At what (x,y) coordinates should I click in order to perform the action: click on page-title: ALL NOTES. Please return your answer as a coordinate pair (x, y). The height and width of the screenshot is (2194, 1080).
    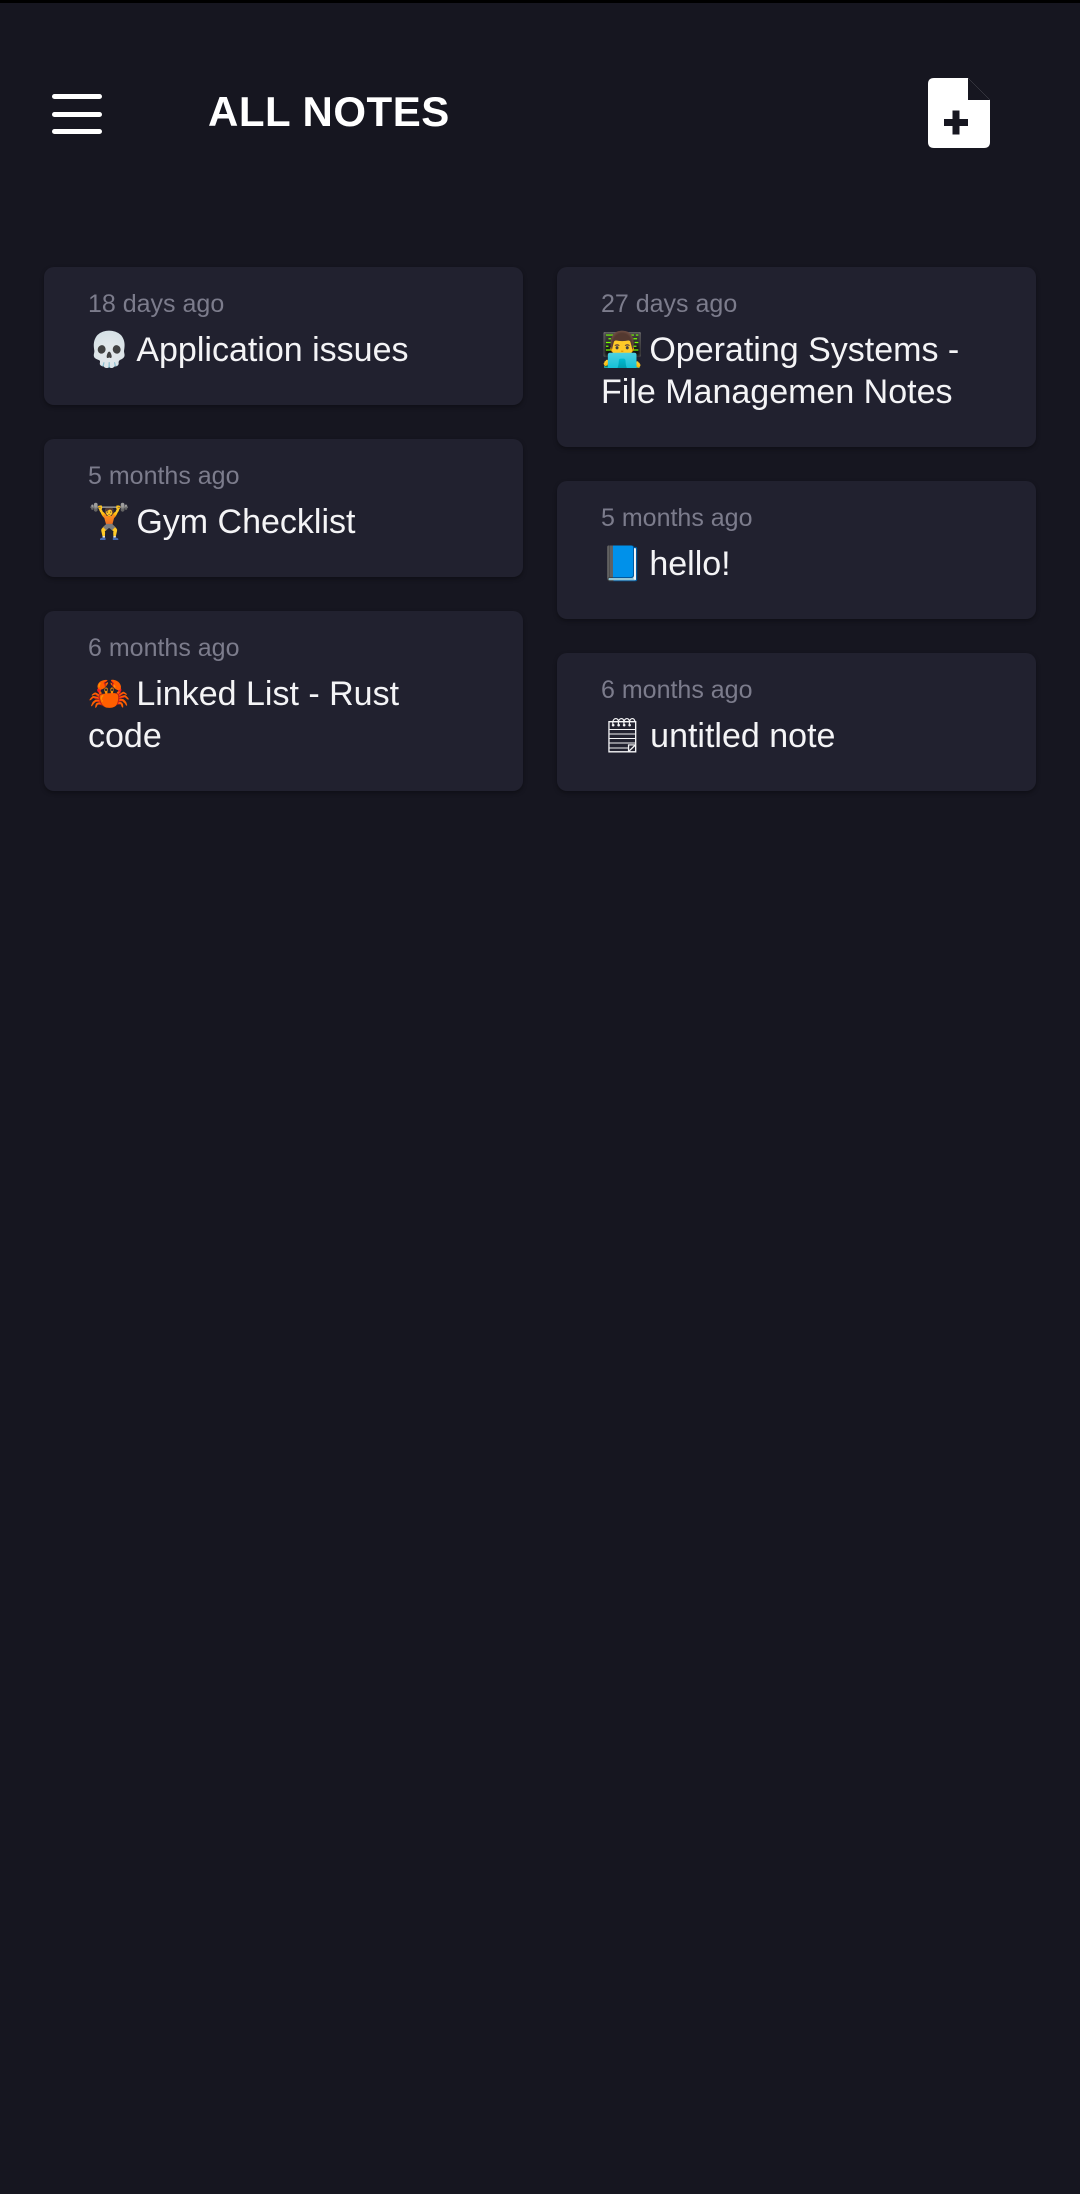
    Looking at the image, I should click on (329, 111).